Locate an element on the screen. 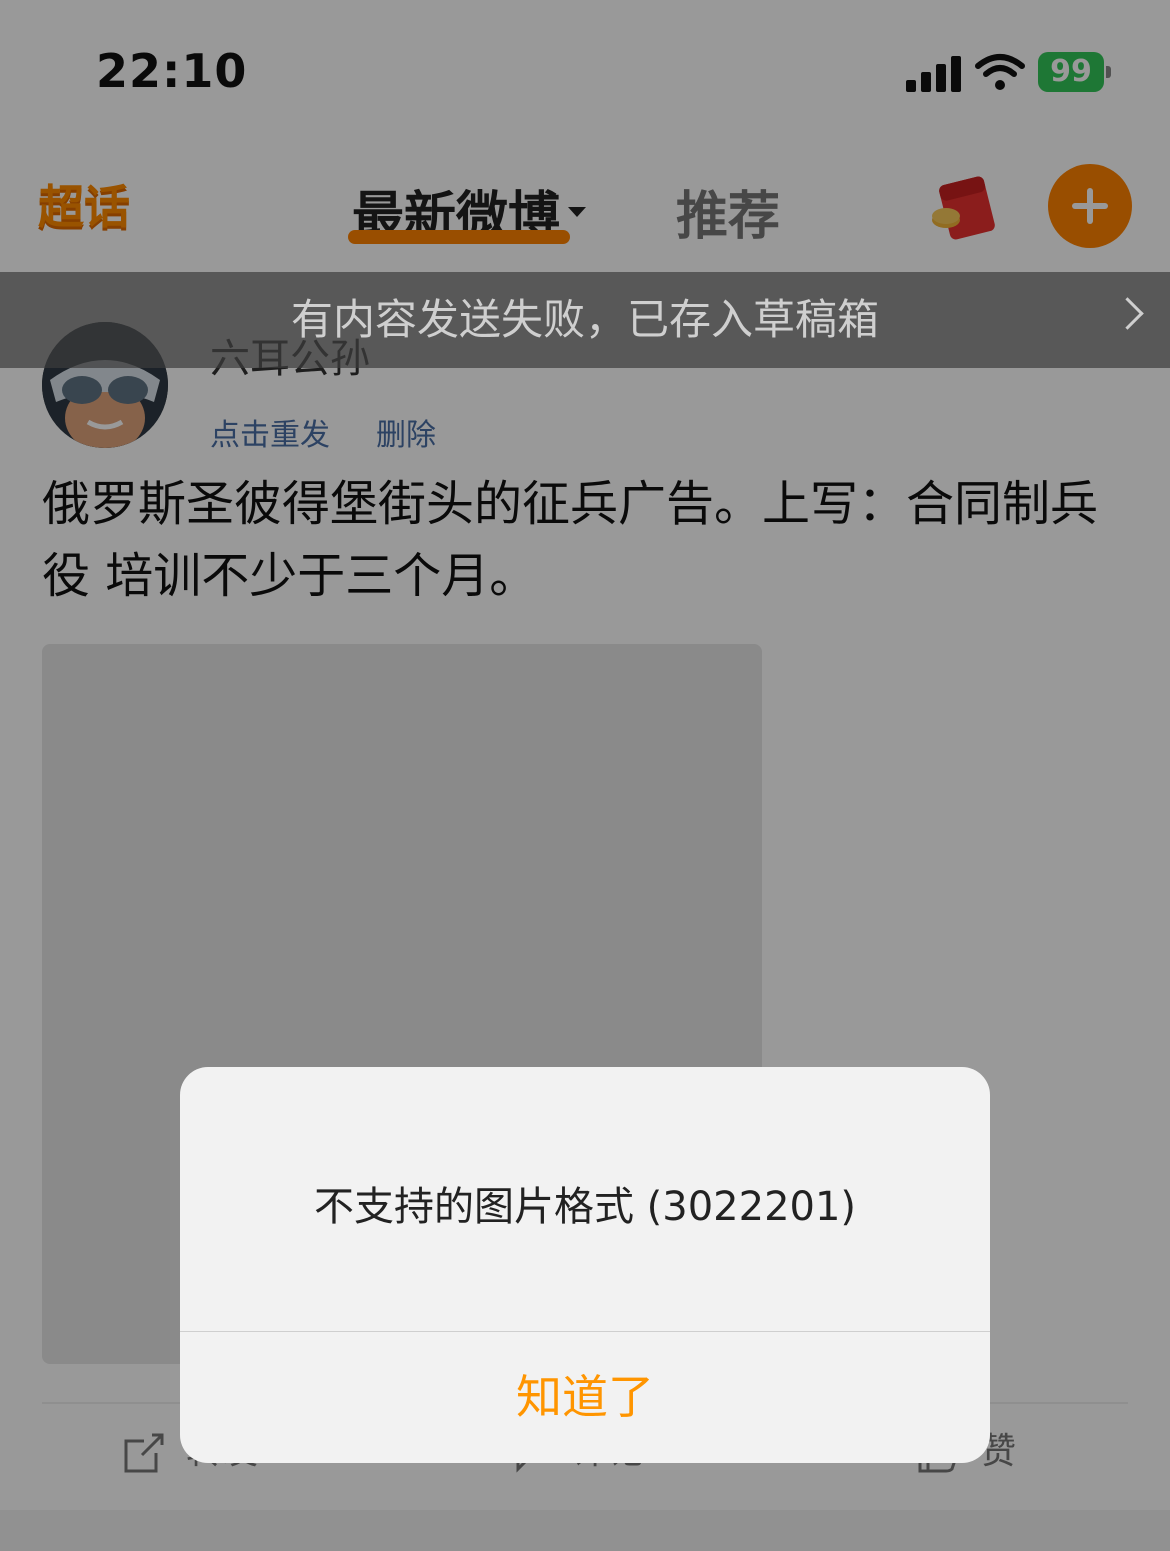 The width and height of the screenshot is (1170, 1551). banner-text: 有内容发送失败，已存入草稿箱 is located at coordinates (584, 319).